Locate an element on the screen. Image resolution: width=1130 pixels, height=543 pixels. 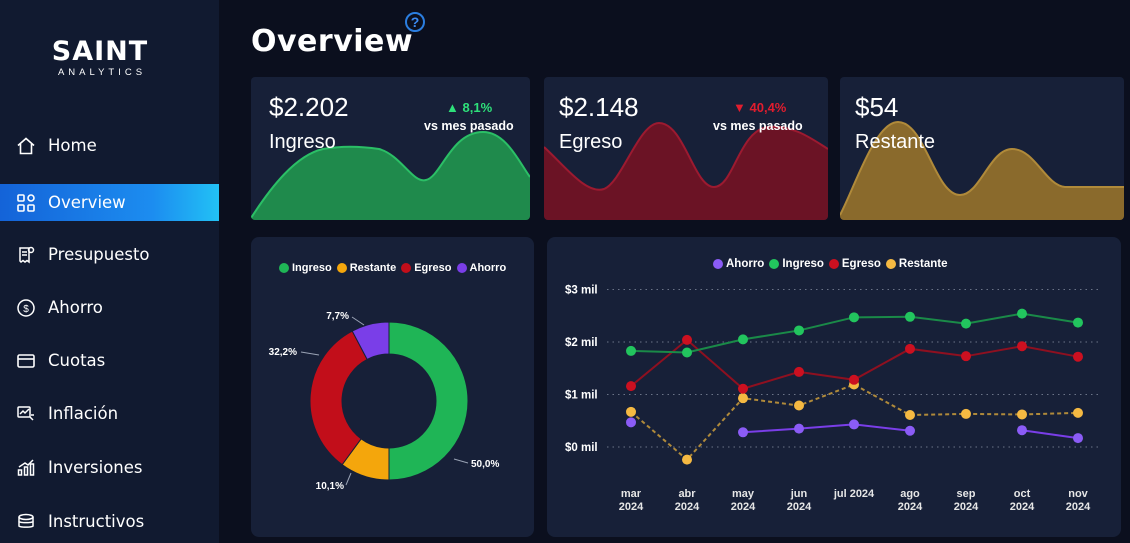
kpi-change-up: ▲ 8,1% is located at coordinates (469, 107).